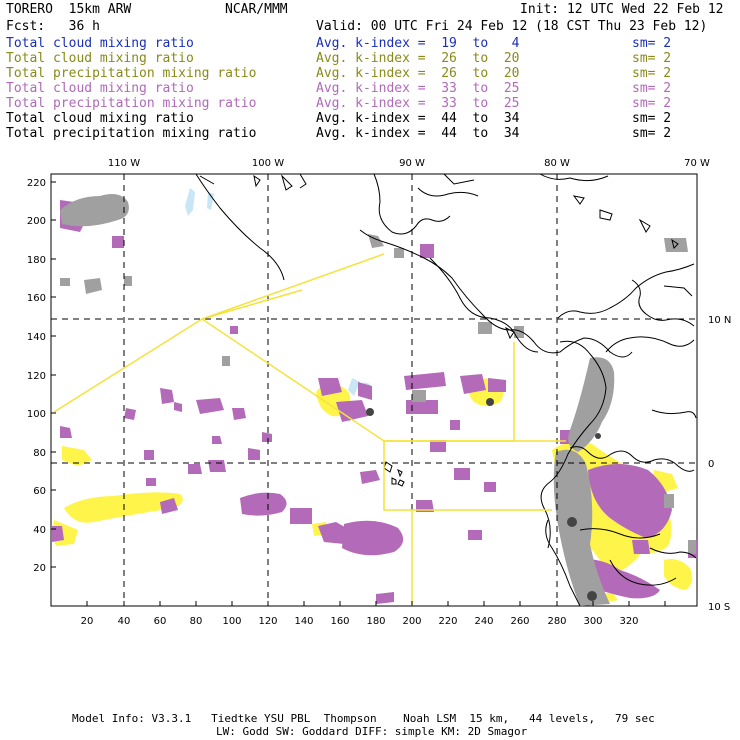 This screenshot has height=740, width=740. What do you see at coordinates (124, 163) in the screenshot?
I see `lon-label: 110 W` at bounding box center [124, 163].